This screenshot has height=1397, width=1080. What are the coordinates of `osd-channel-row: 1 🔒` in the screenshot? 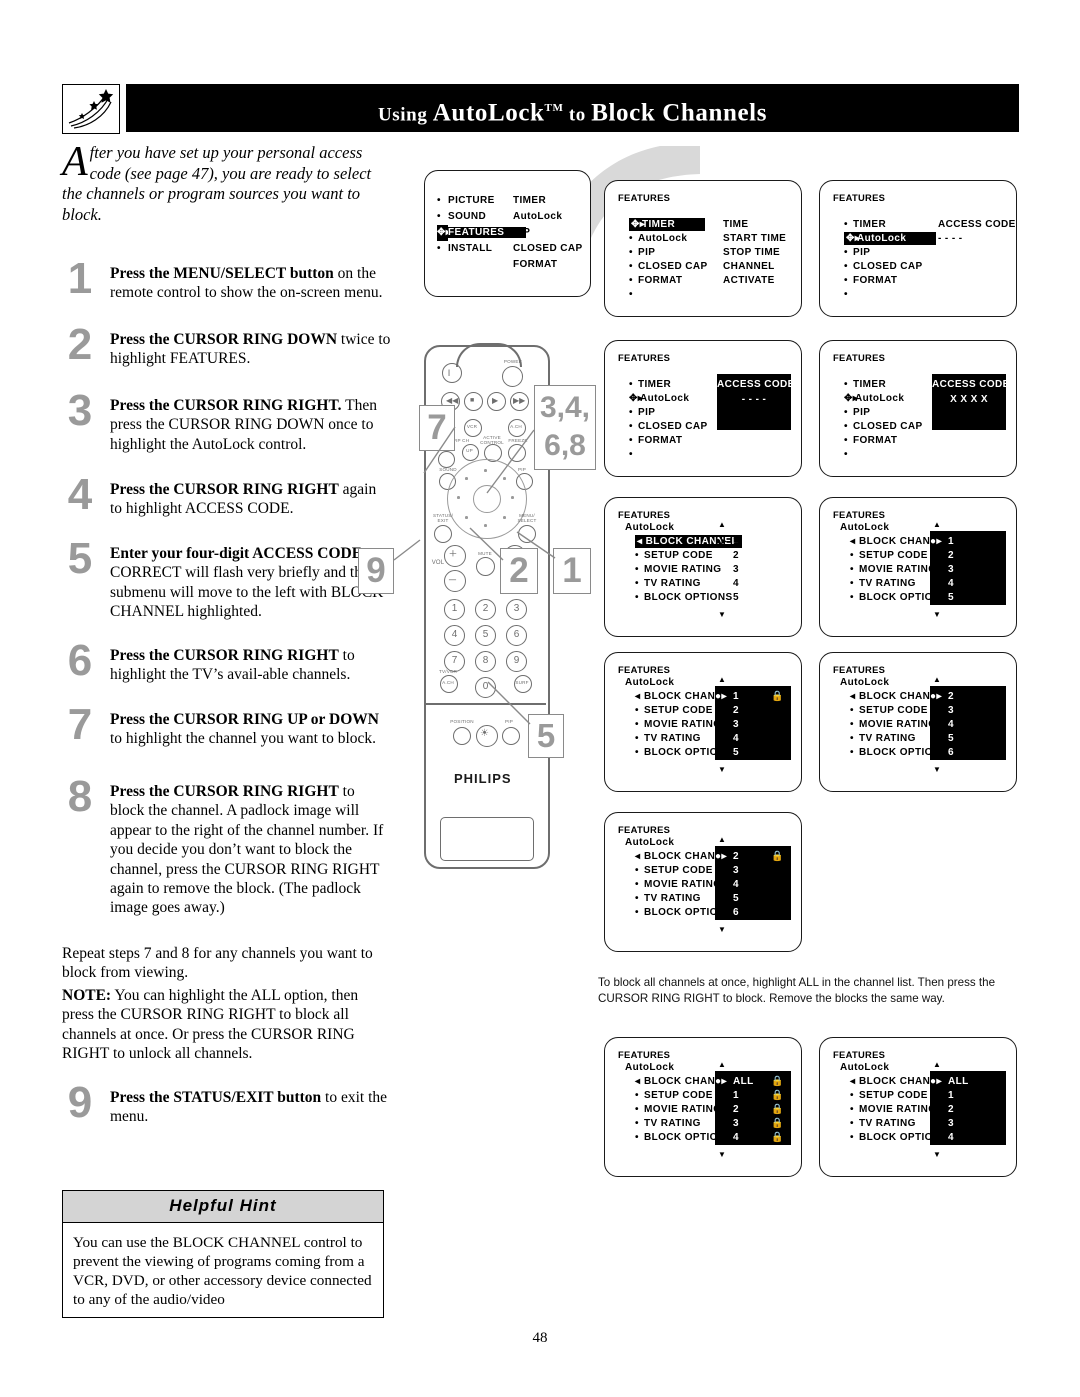 It's located at (753, 1095).